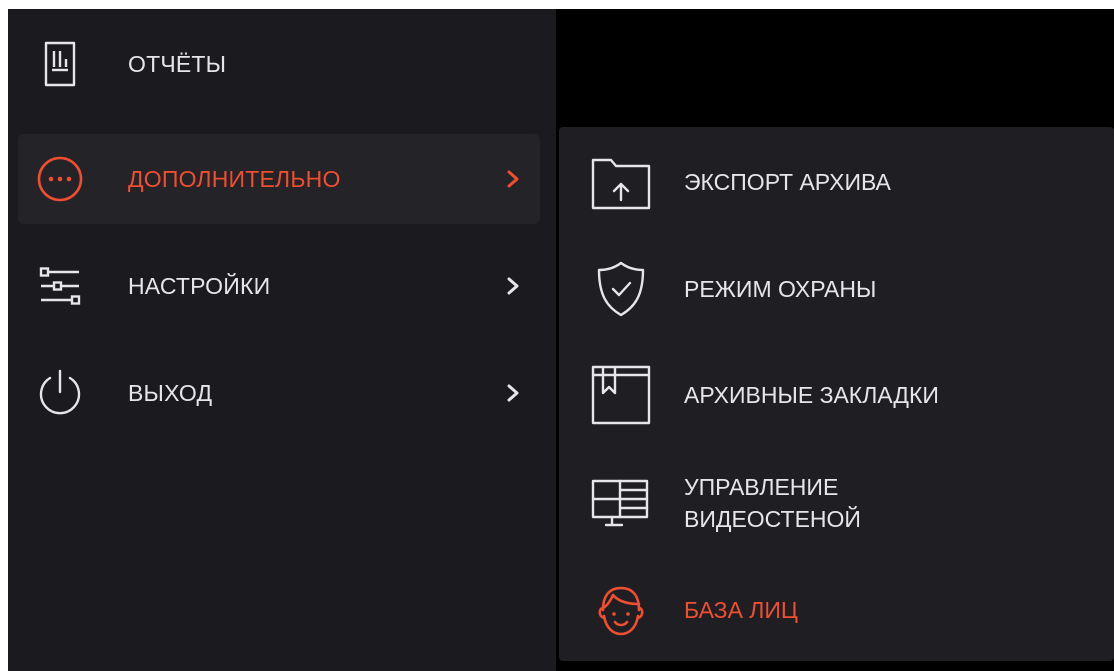 The image size is (1114, 671). Describe the element at coordinates (780, 289) in the screenshot. I see `submenu-item-security-mode-label: РЕЖИМ ОХРАНЫ` at that location.